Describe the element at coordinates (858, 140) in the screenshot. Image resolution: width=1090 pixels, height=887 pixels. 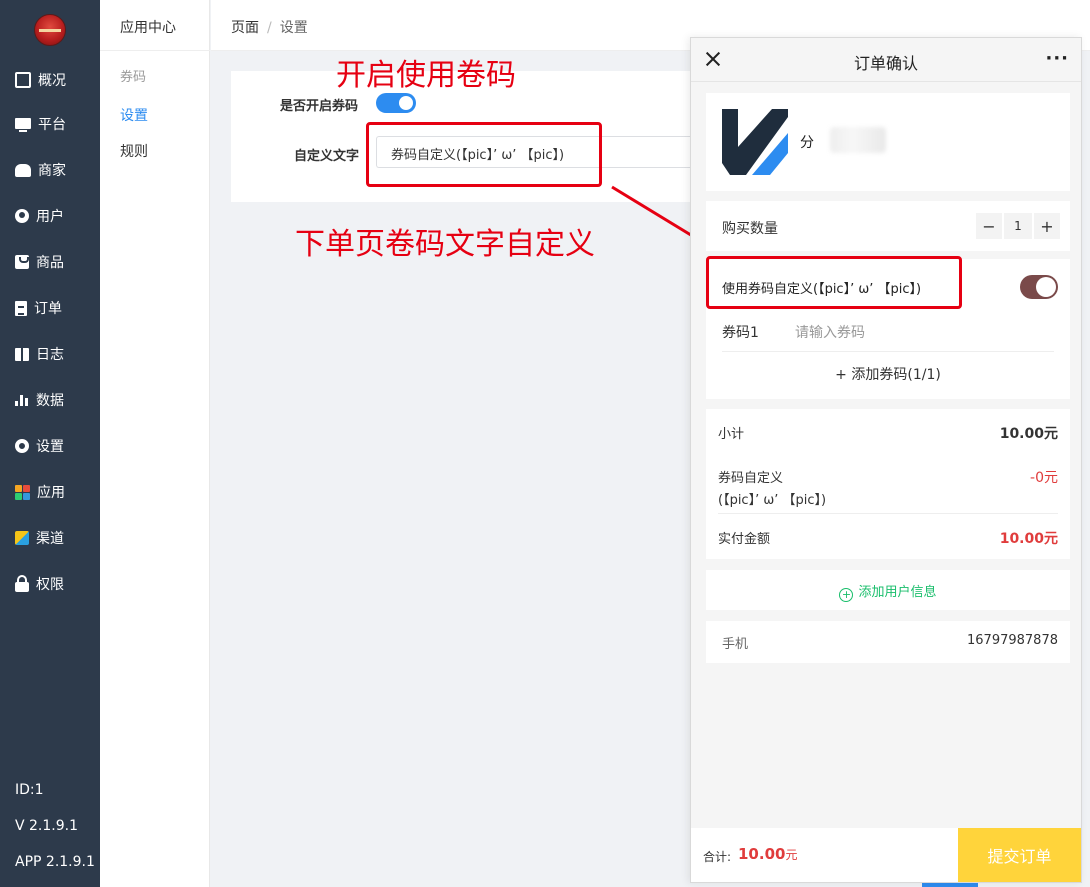
I see `blurred-product-name` at that location.